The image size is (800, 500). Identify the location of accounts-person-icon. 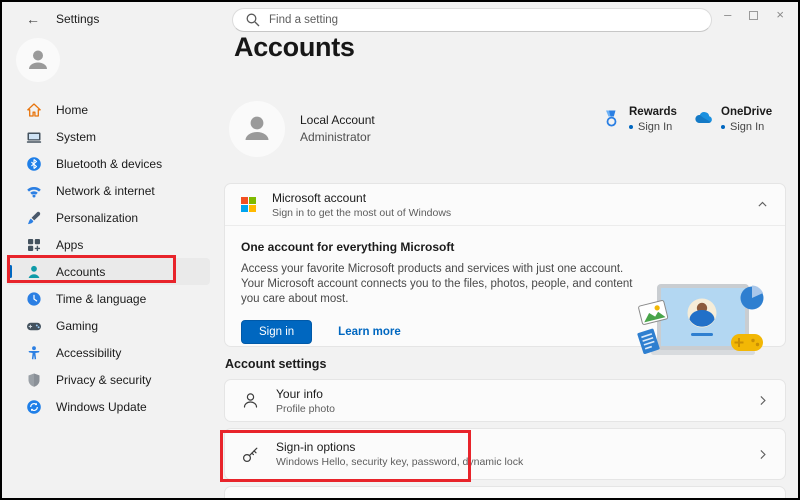
(34, 271).